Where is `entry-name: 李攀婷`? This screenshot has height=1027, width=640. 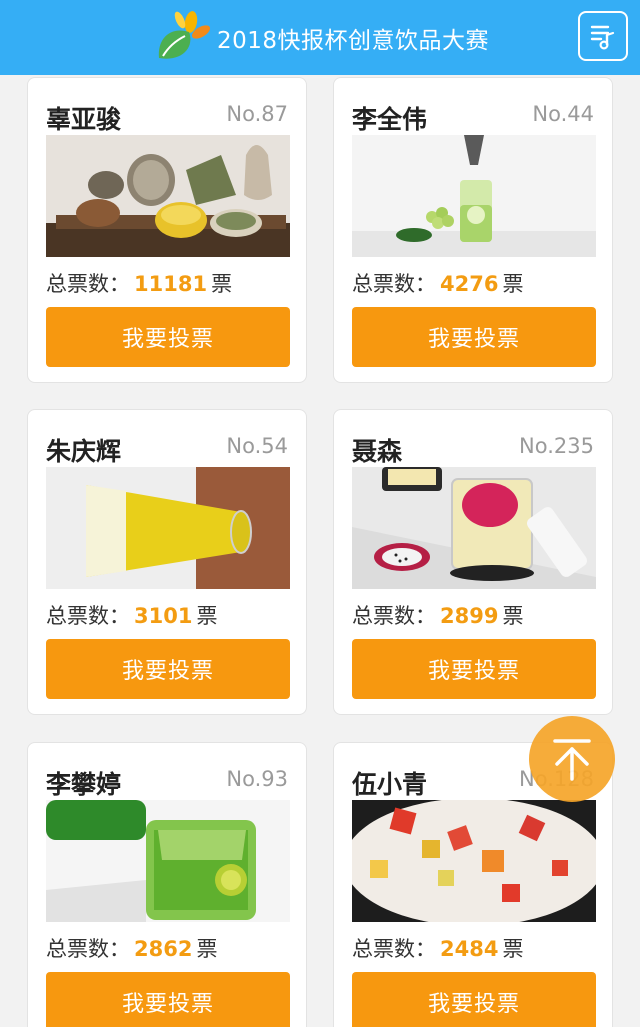
entry-name: 李攀婷 is located at coordinates (84, 784).